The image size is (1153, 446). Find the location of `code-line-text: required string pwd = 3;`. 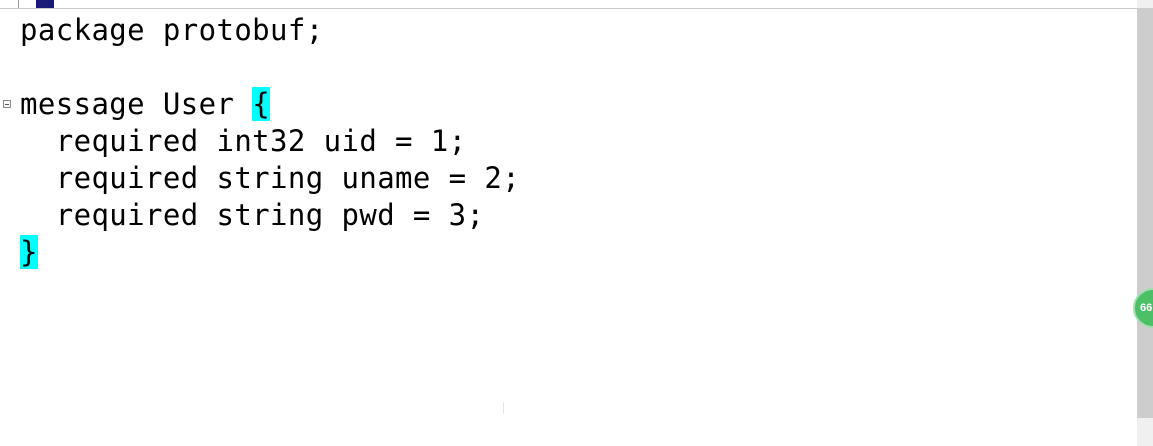

code-line-text: required string pwd = 3; is located at coordinates (252, 215).